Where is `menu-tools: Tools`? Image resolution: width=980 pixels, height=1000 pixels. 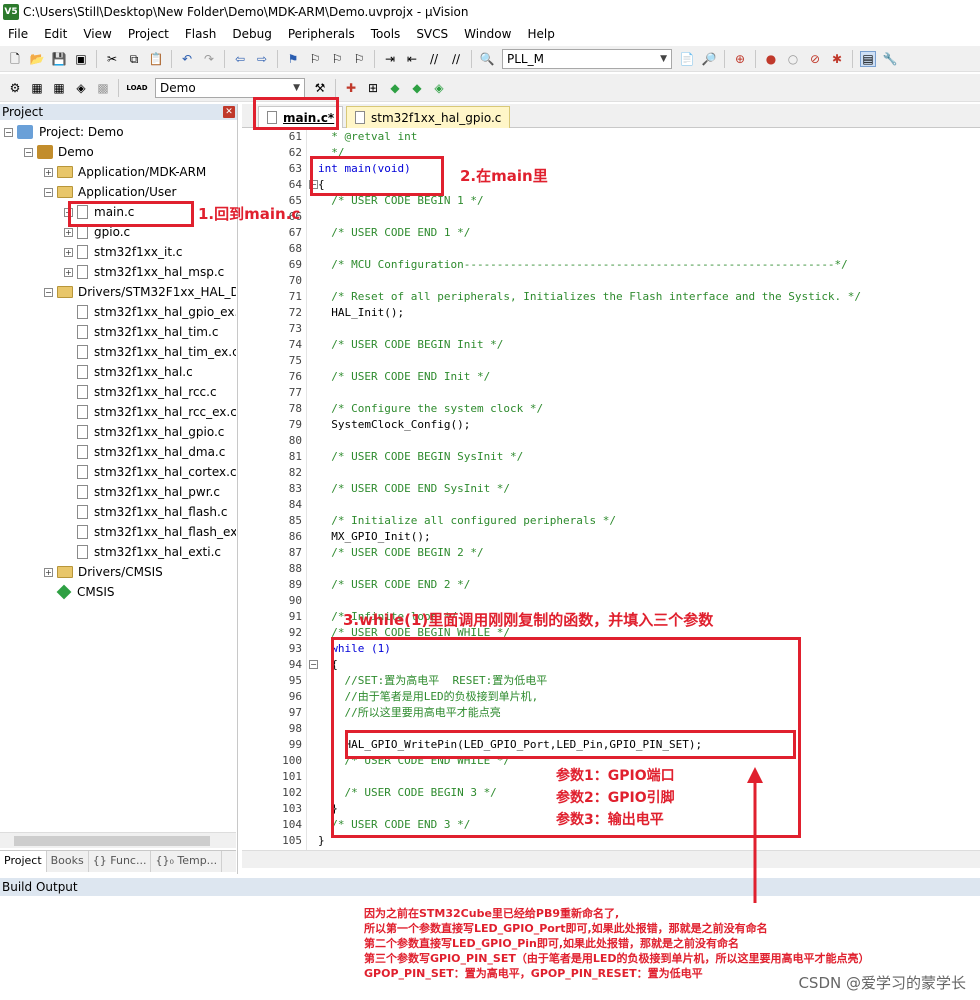
menu-tools: Tools is located at coordinates (386, 34).